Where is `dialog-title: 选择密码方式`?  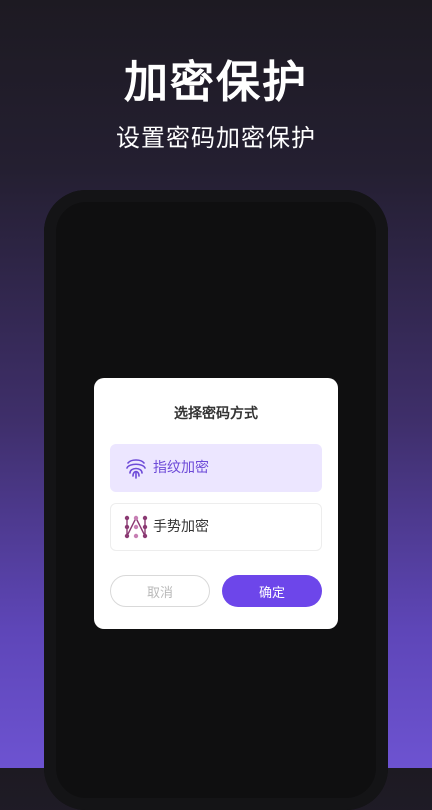 dialog-title: 选择密码方式 is located at coordinates (216, 414).